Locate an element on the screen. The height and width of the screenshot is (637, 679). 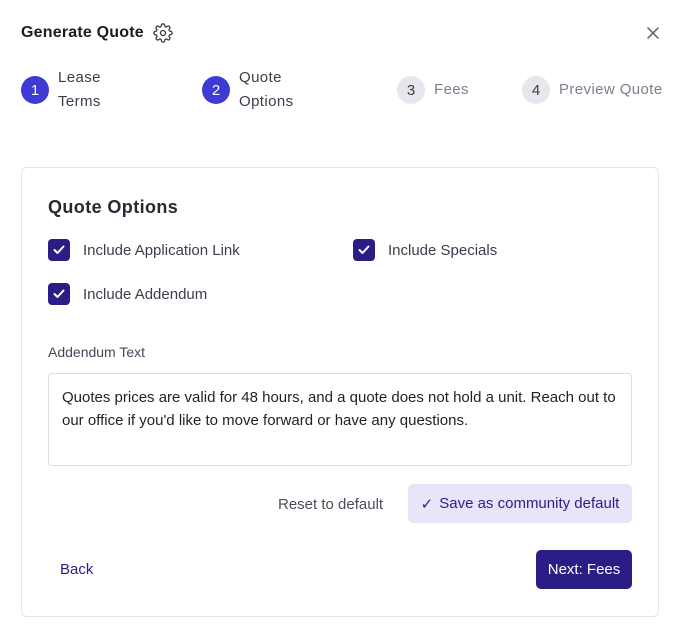
save-as-community-default-button: ✓ Save as community default is located at coordinates (520, 503).